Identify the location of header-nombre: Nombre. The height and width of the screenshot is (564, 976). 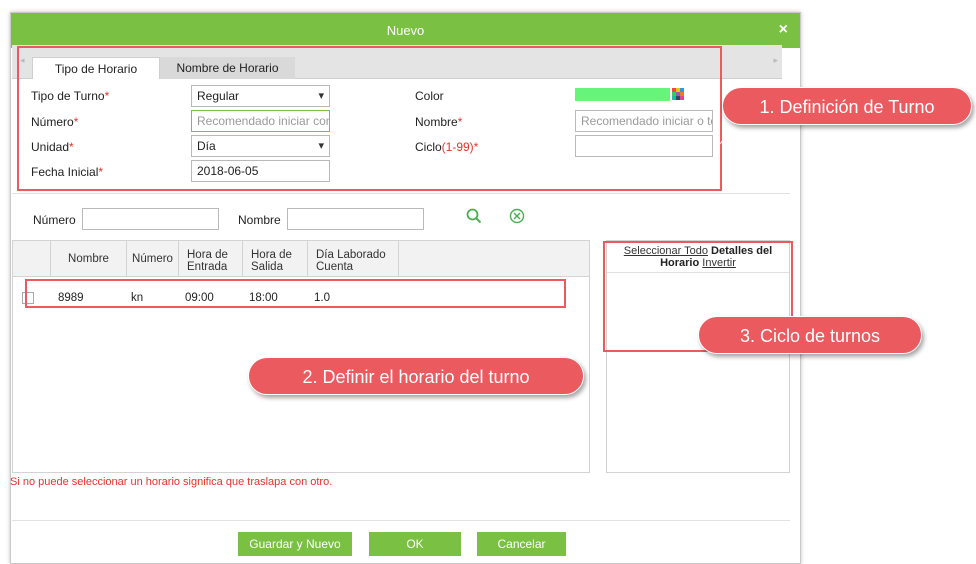
(89, 259).